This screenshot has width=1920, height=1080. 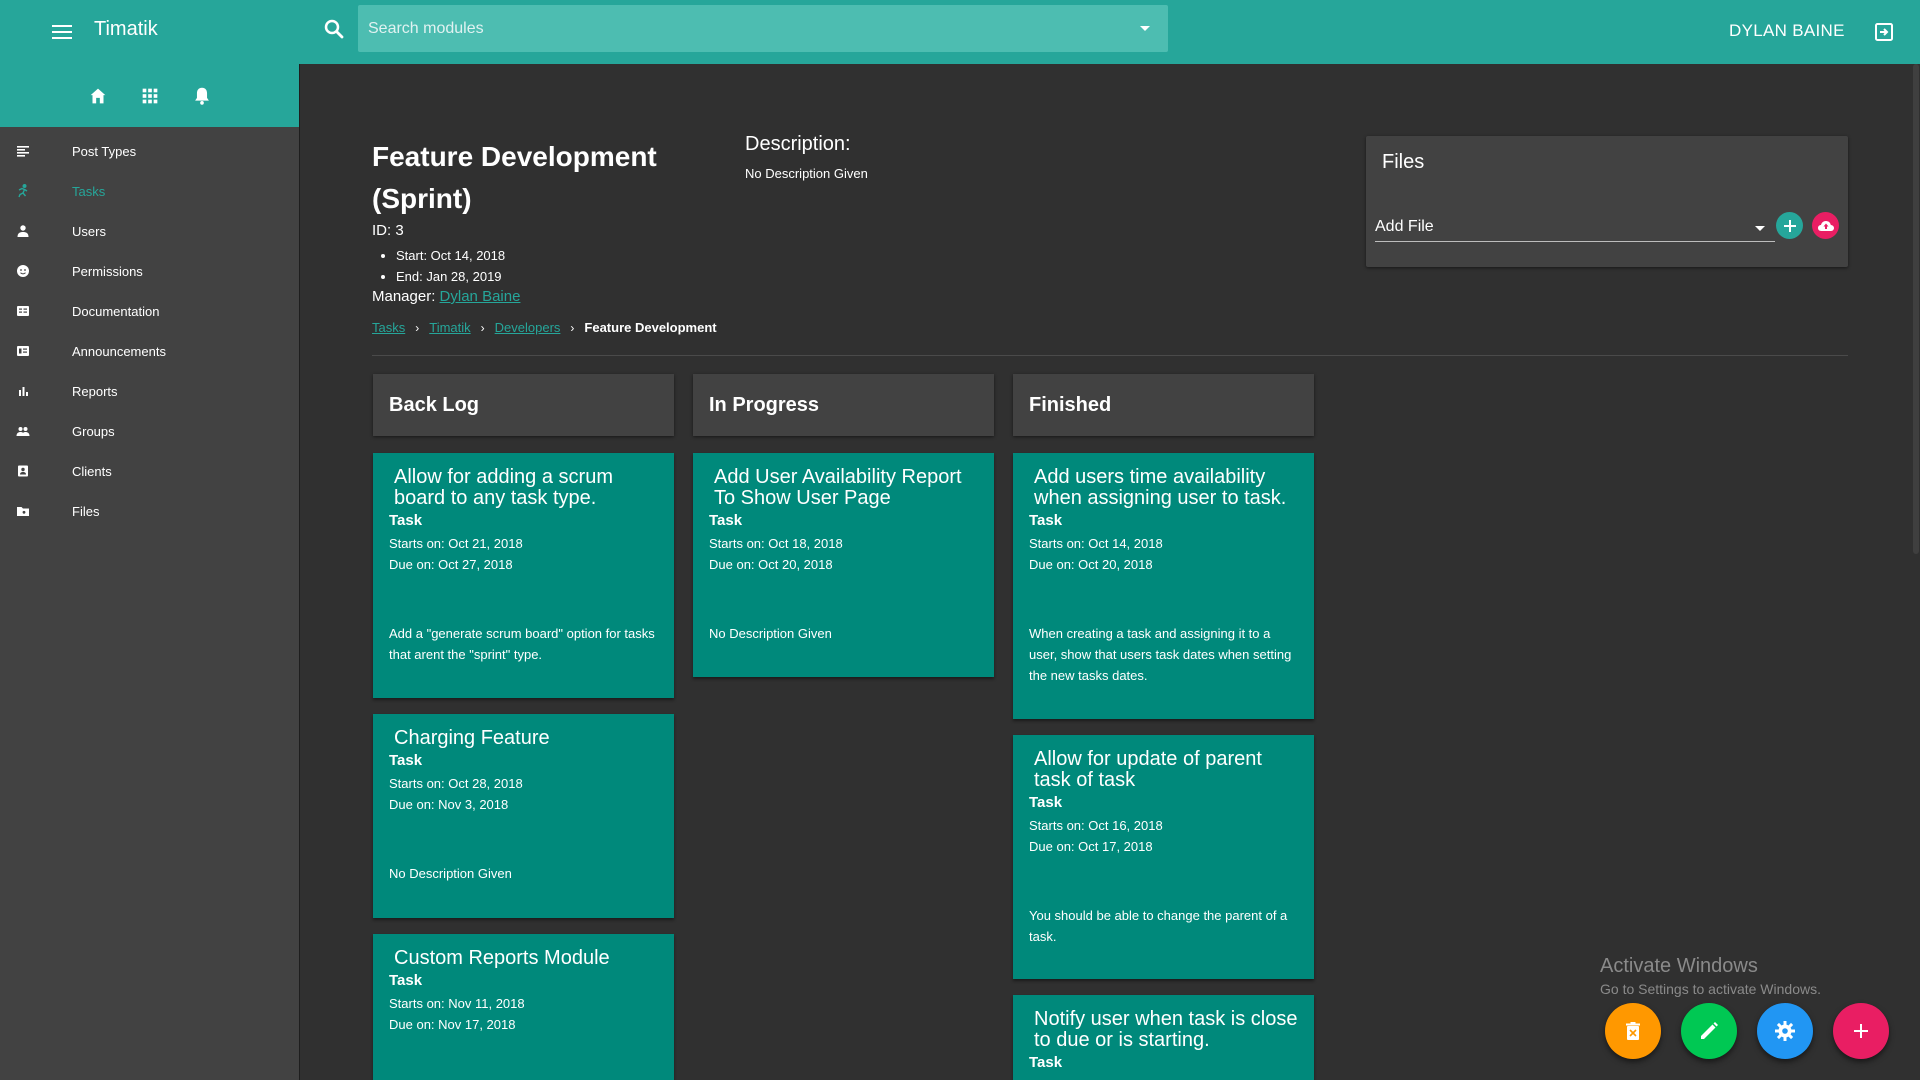 I want to click on cloud-upload-icon, so click(x=1825, y=225).